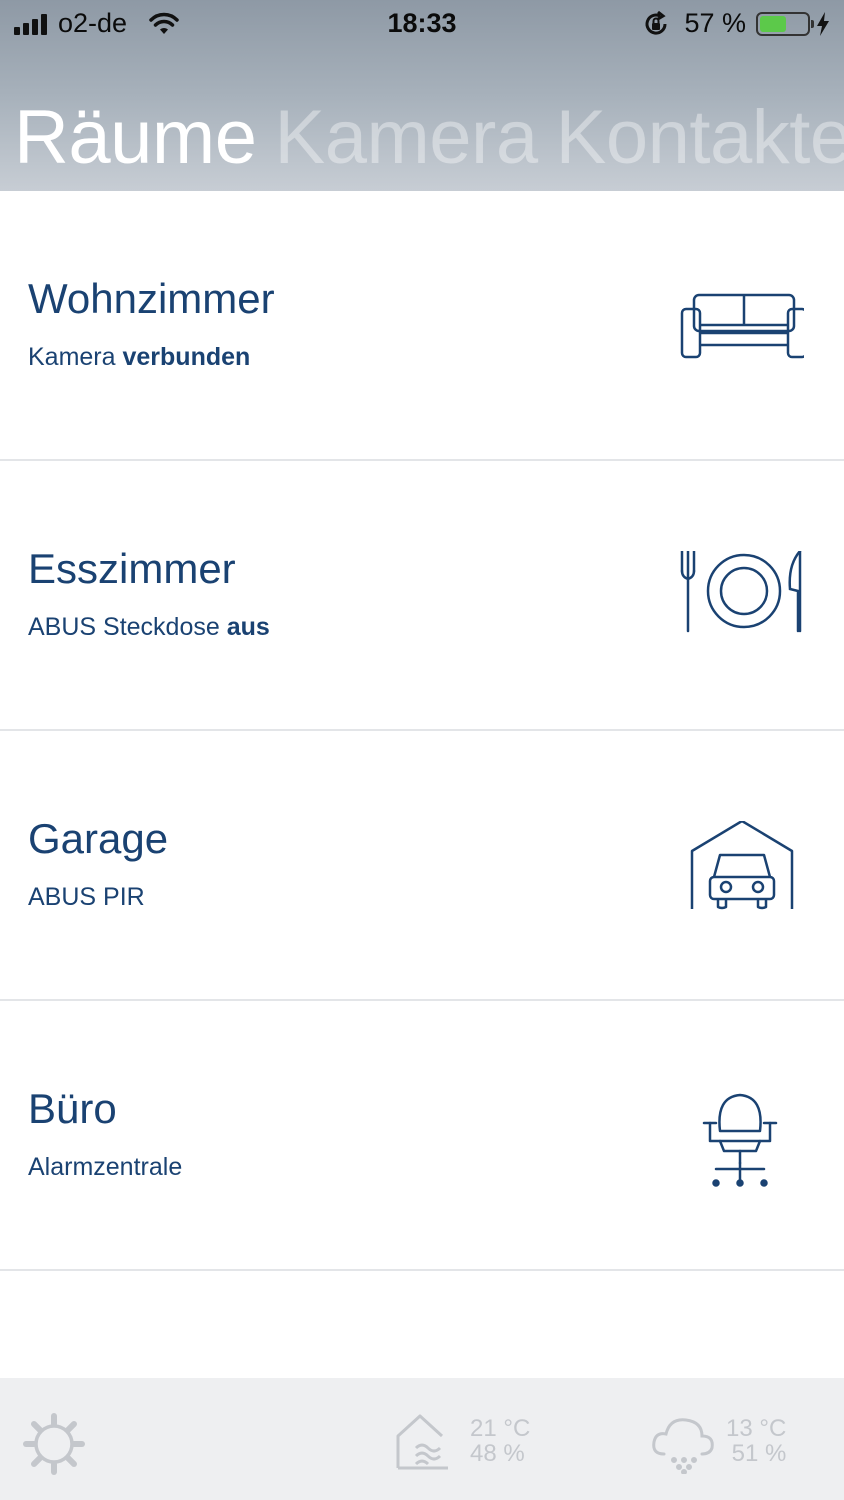  What do you see at coordinates (759, 1453) in the screenshot?
I see `outdoor-humidity: 51 %` at bounding box center [759, 1453].